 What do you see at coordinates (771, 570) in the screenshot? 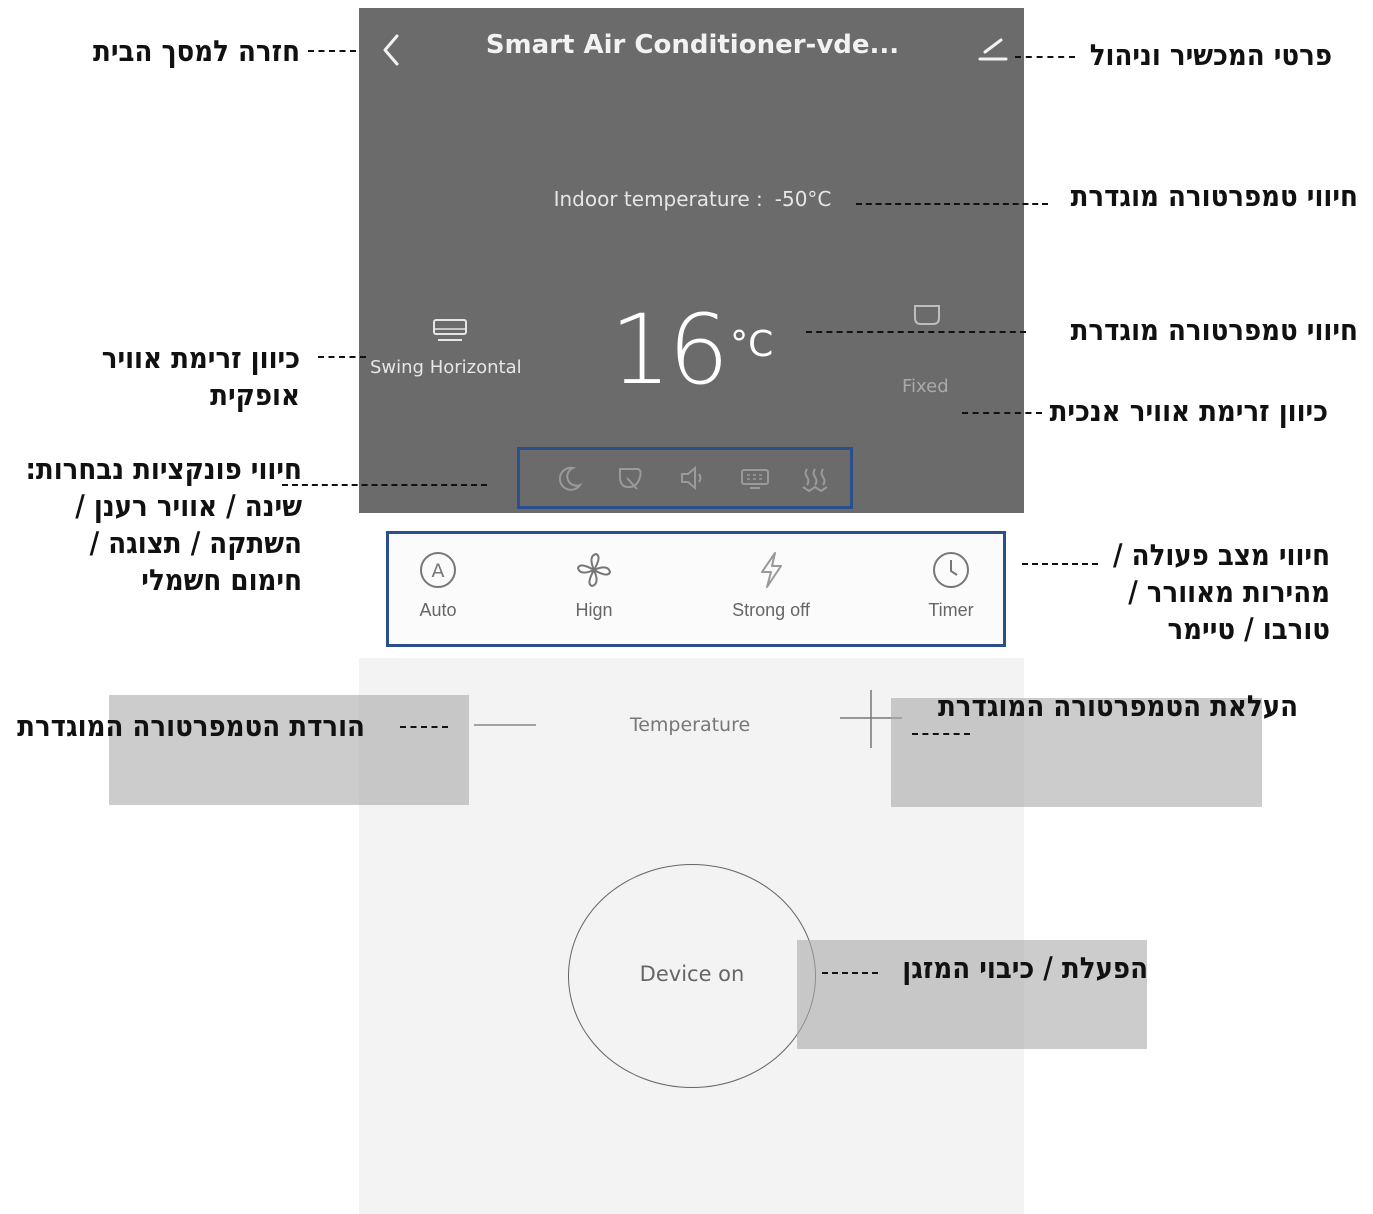
I see `lightning-icon` at bounding box center [771, 570].